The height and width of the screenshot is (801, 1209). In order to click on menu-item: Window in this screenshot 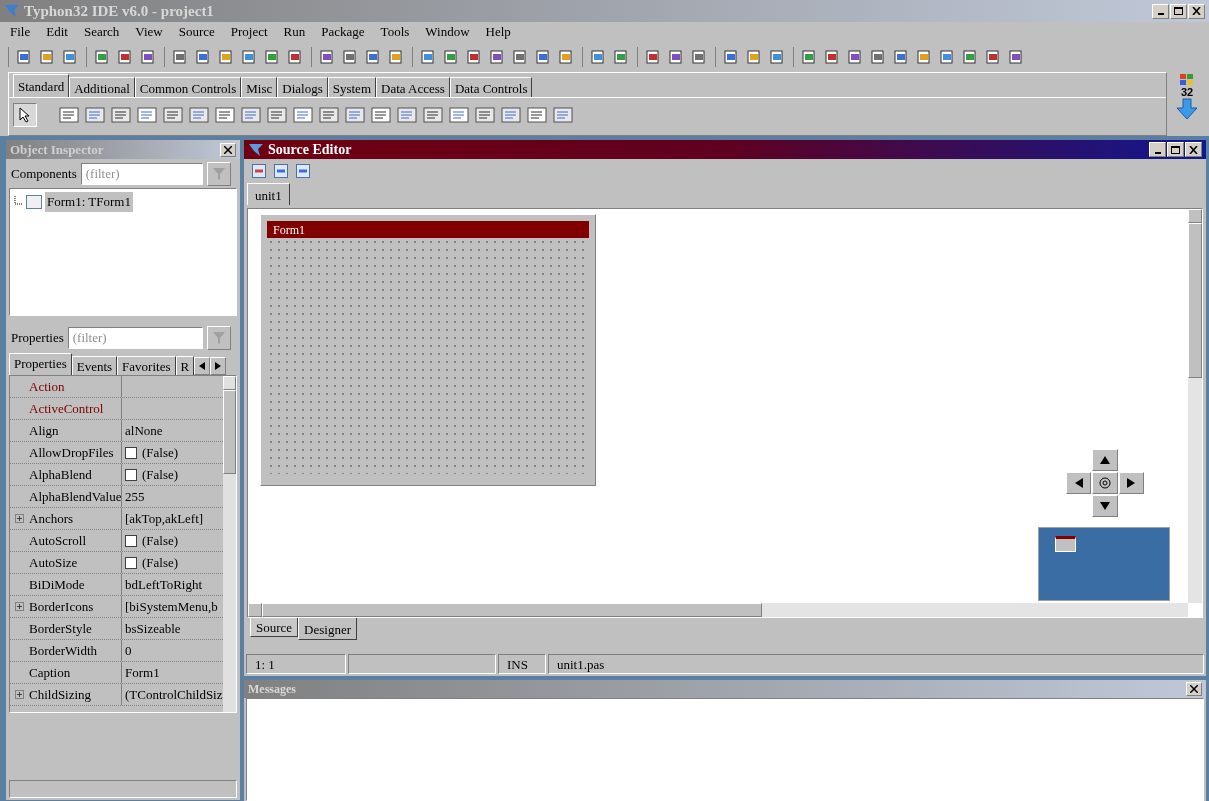, I will do `click(447, 32)`.